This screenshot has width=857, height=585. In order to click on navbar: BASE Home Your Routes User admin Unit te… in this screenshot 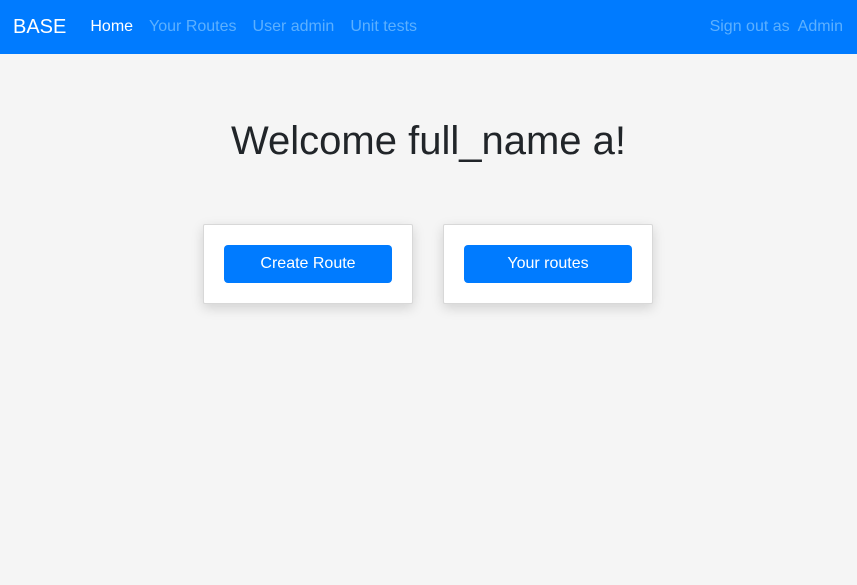, I will do `click(428, 27)`.